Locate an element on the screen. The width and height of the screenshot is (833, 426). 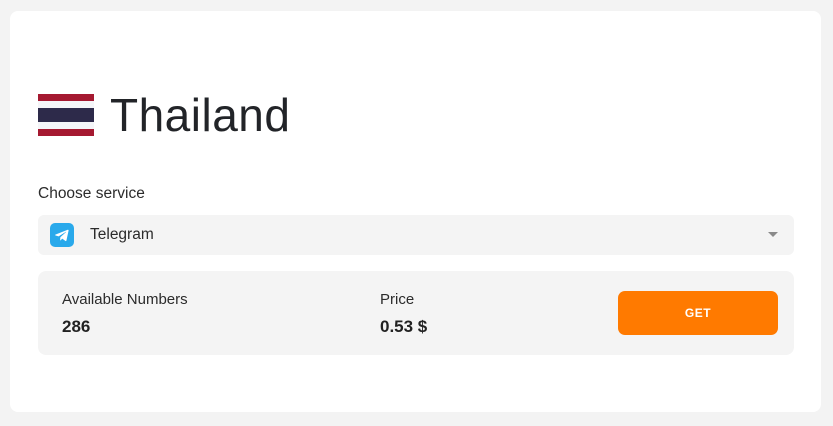
country-heading: Thailand is located at coordinates (164, 115).